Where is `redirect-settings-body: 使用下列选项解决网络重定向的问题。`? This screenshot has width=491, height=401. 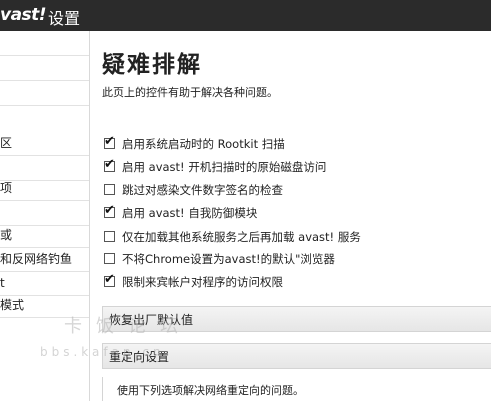 redirect-settings-body: 使用下列选项解决网络重定向的问题。 is located at coordinates (296, 389).